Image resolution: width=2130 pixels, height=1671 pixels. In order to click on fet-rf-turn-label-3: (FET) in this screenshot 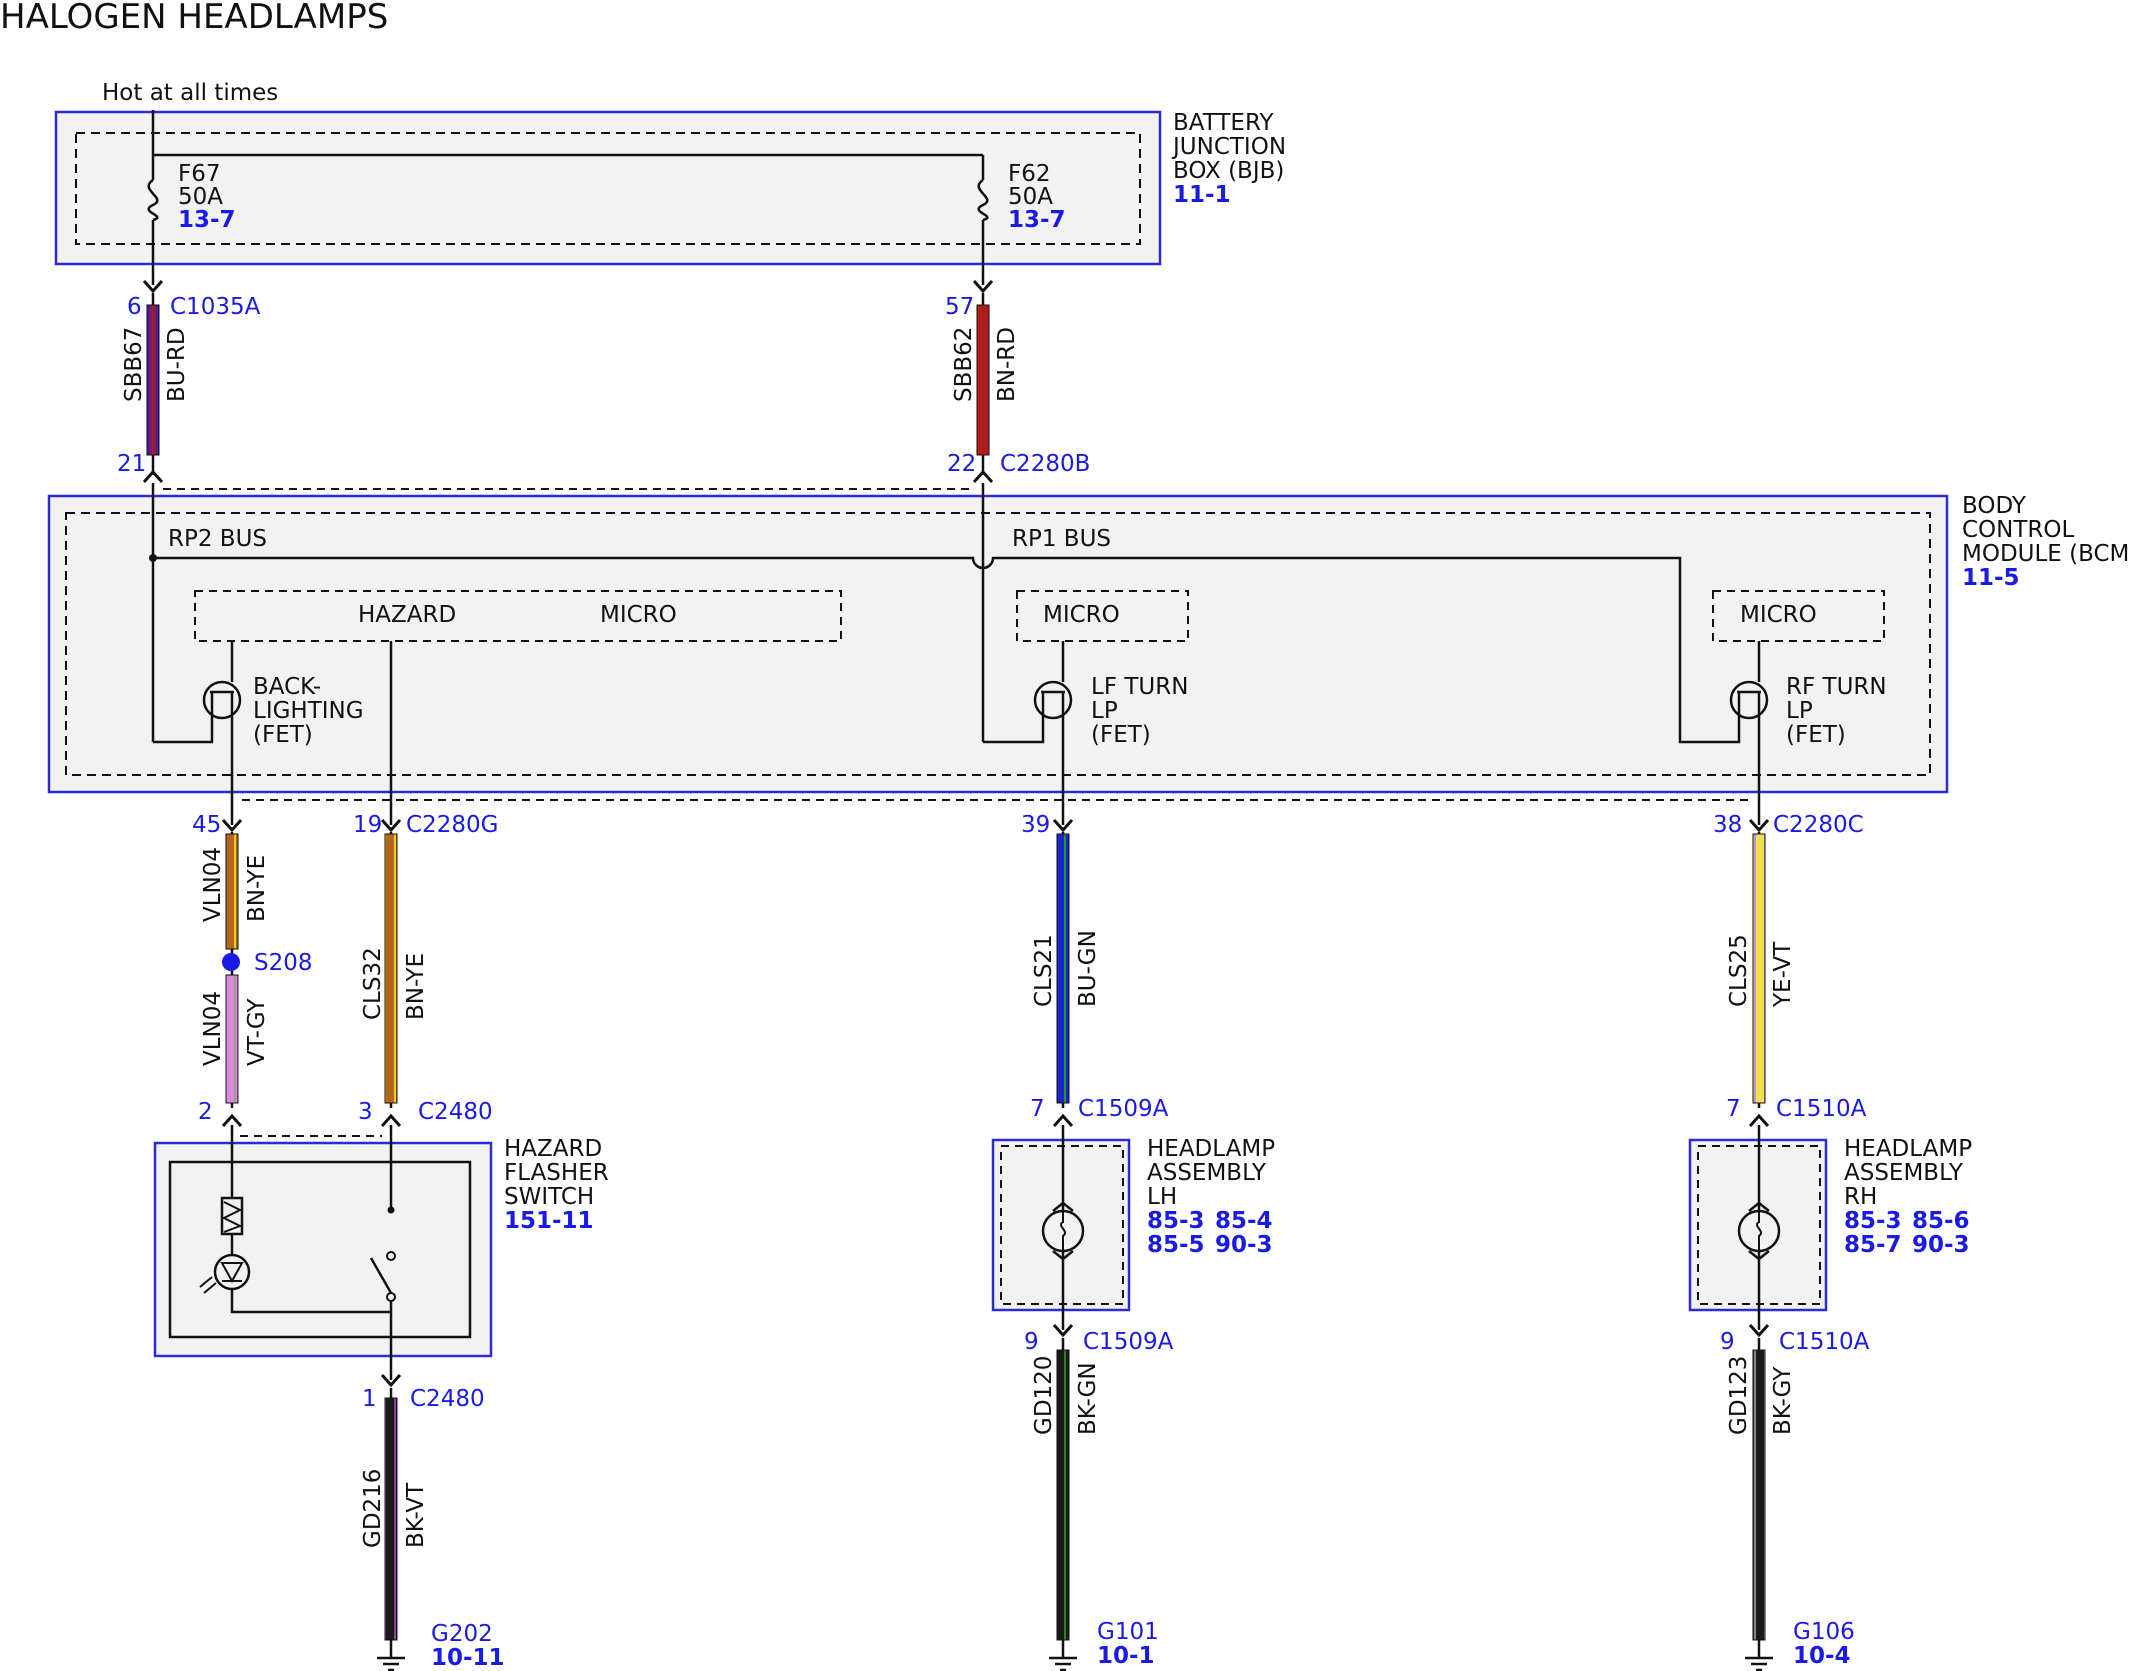, I will do `click(1816, 735)`.